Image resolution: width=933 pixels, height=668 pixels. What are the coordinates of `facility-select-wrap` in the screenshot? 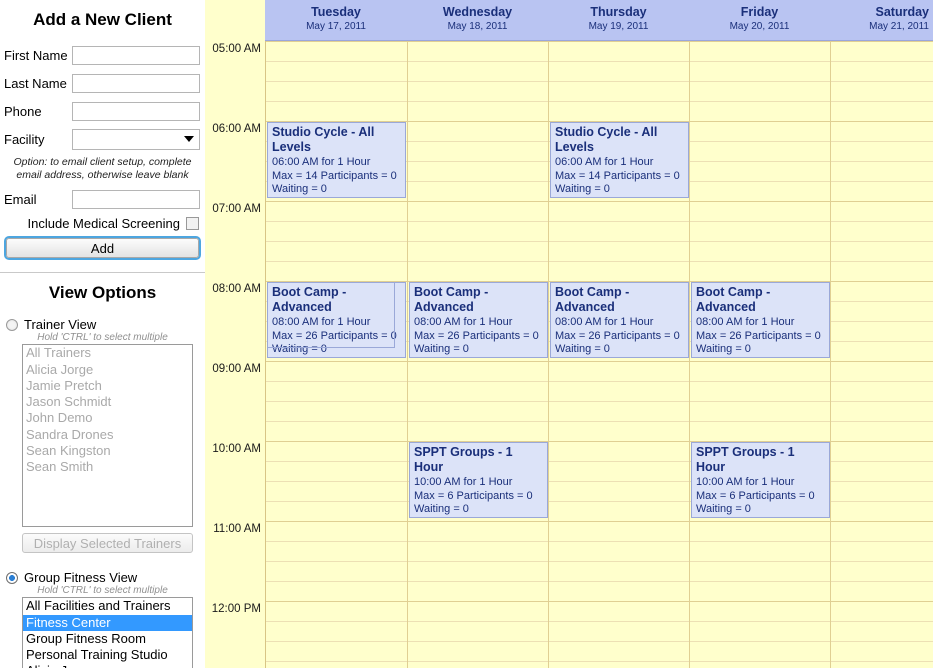 It's located at (136, 139).